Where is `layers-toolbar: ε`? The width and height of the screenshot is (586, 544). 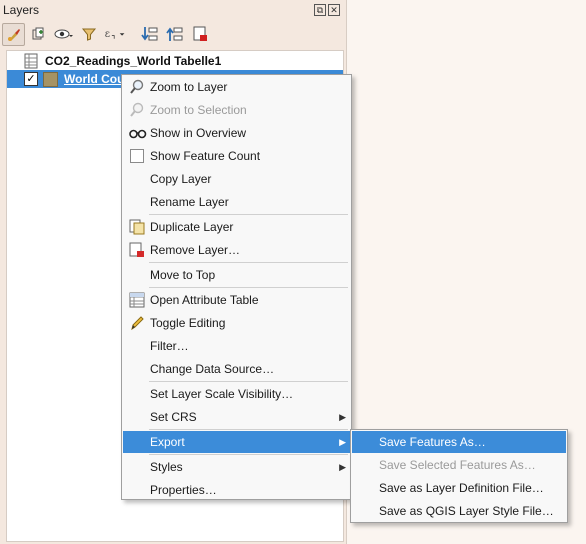
layers-toolbar: ε is located at coordinates (173, 35).